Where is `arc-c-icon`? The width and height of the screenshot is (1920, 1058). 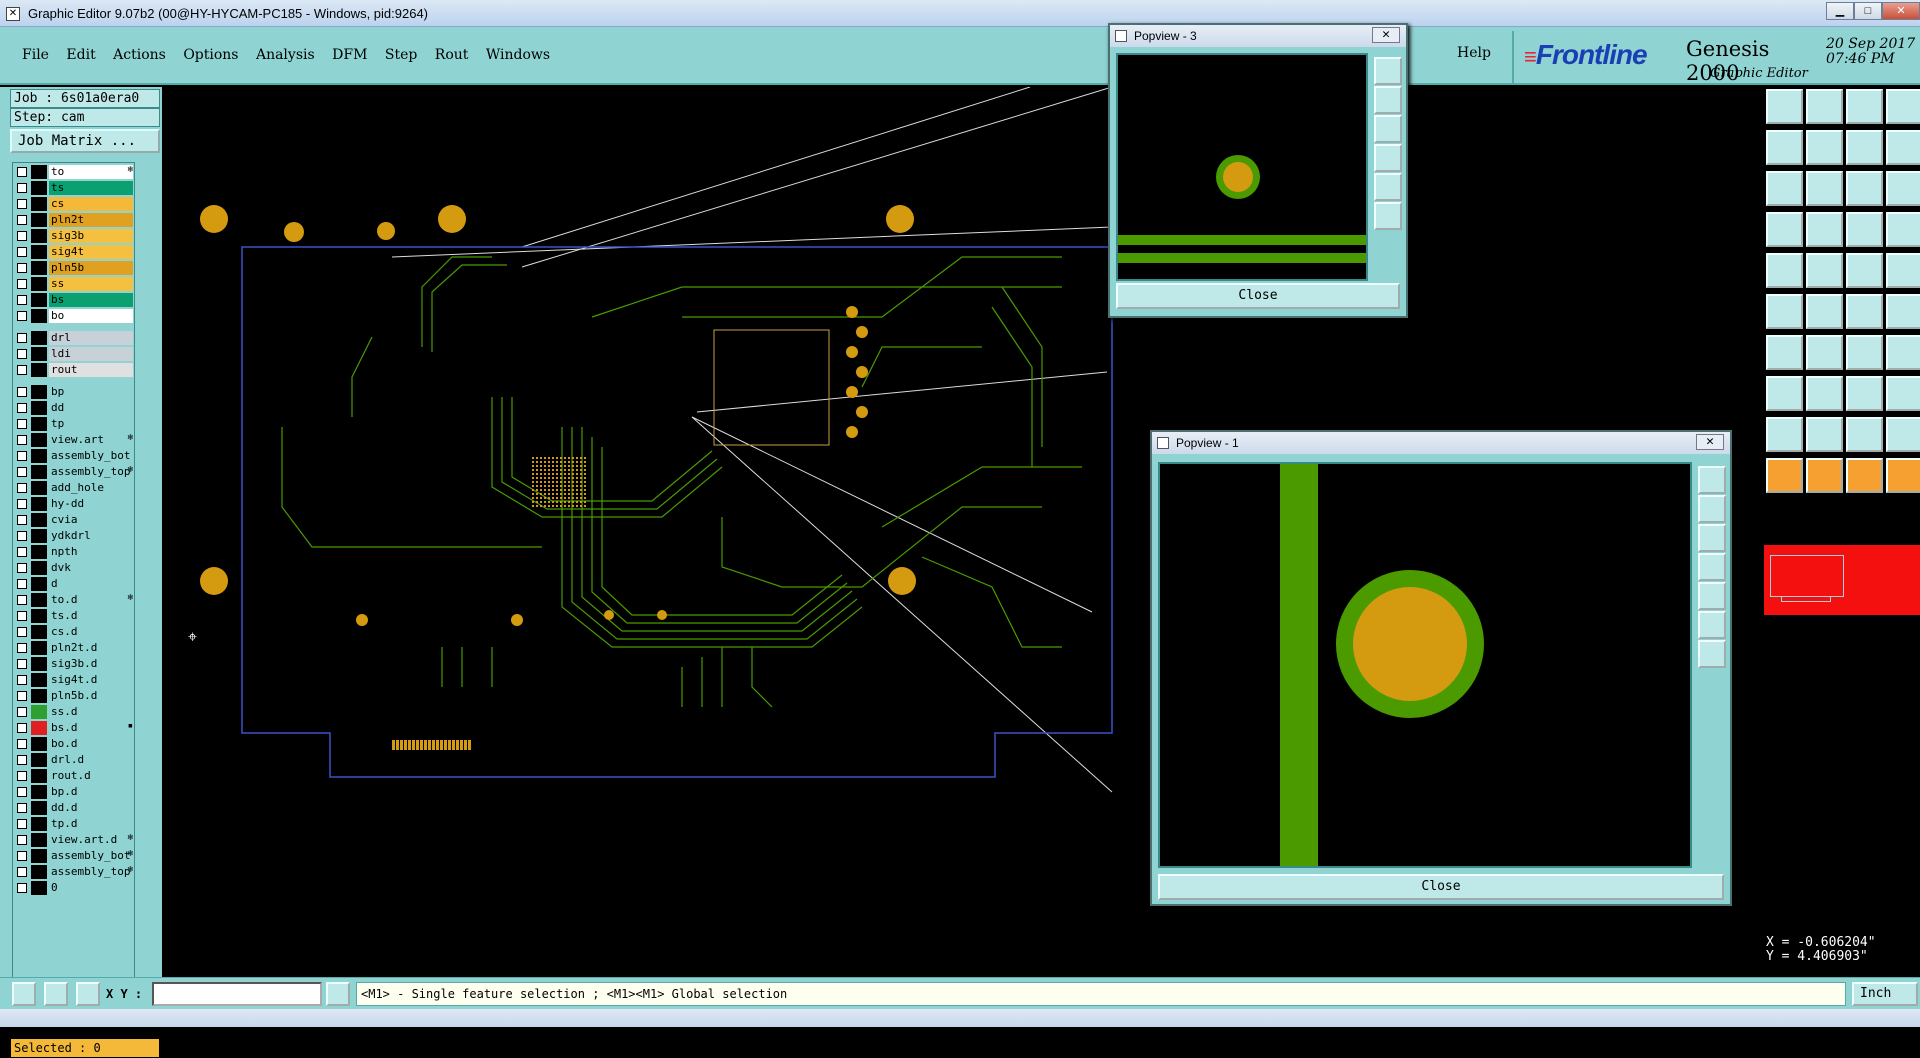
arc-c-icon is located at coordinates (1864, 352).